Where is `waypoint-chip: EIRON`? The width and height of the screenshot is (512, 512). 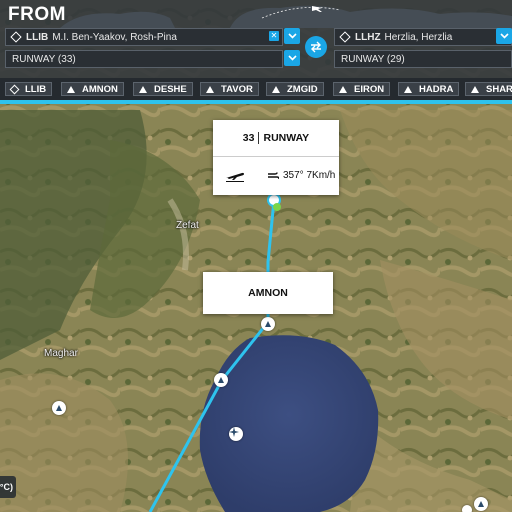
waypoint-chip: EIRON is located at coordinates (362, 89).